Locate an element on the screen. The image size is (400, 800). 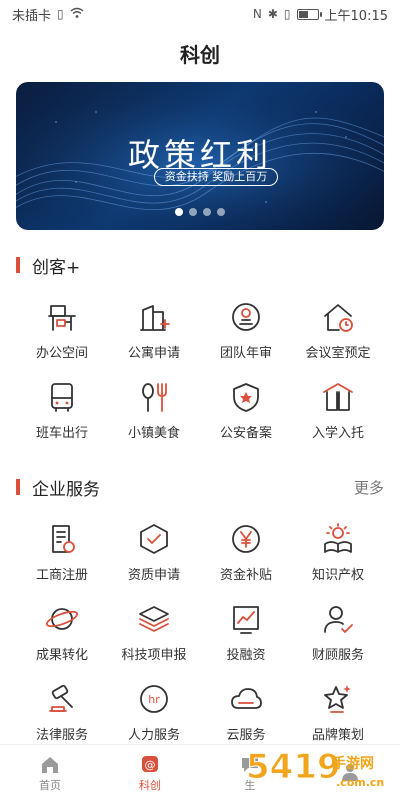
service-item: 投融资 is located at coordinates (246, 634).